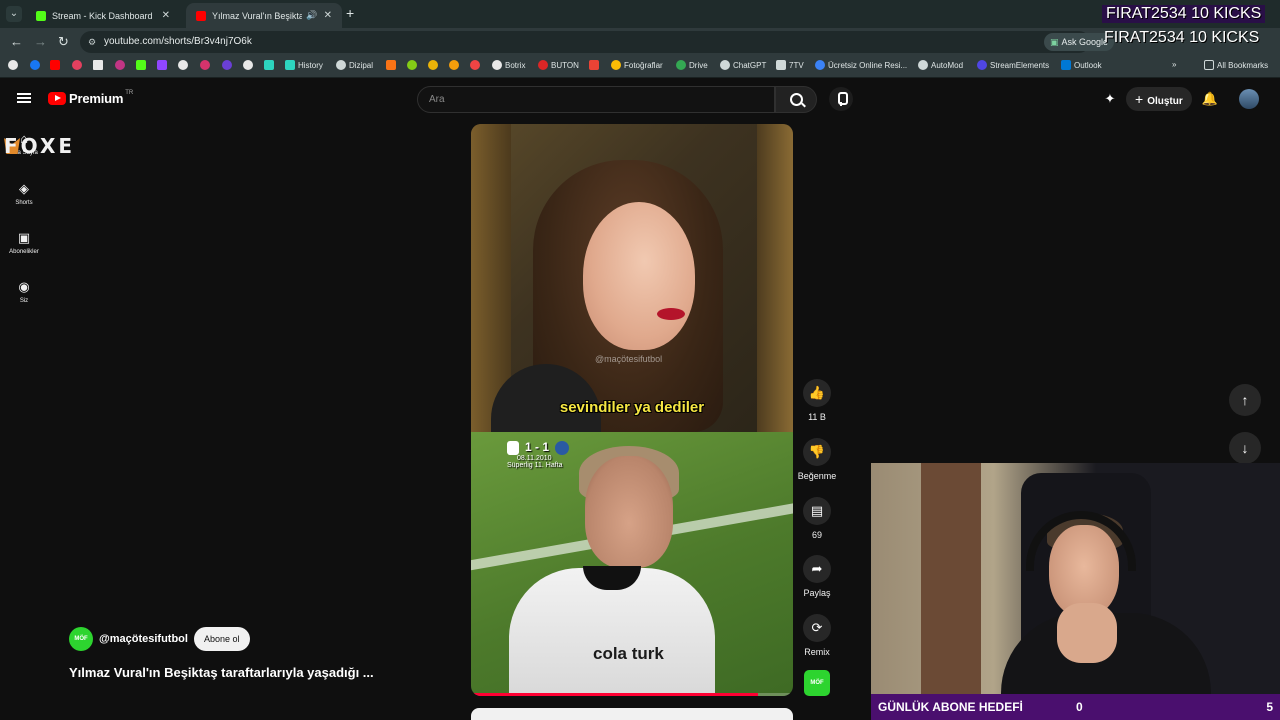 The image size is (1280, 720). Describe the element at coordinates (817, 683) in the screenshot. I see `channel-audio-thumbnail: MÖF` at that location.